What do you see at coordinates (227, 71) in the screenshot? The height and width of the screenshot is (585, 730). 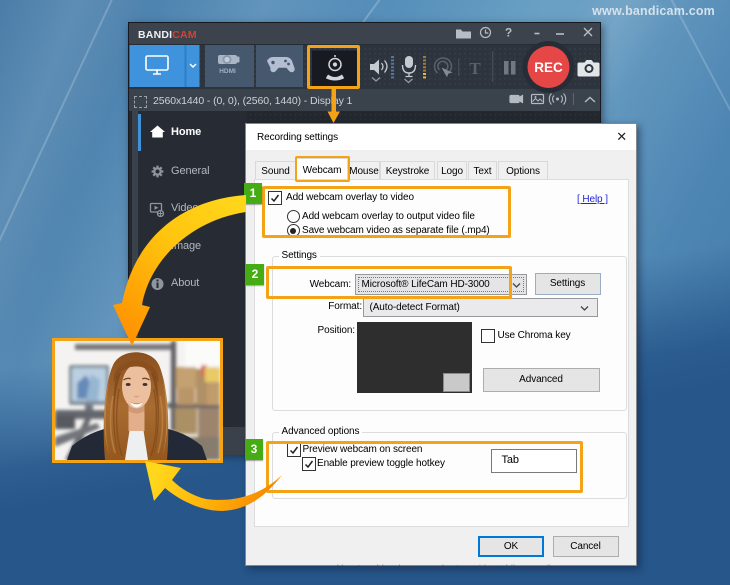 I see `svg-text: HDMI` at bounding box center [227, 71].